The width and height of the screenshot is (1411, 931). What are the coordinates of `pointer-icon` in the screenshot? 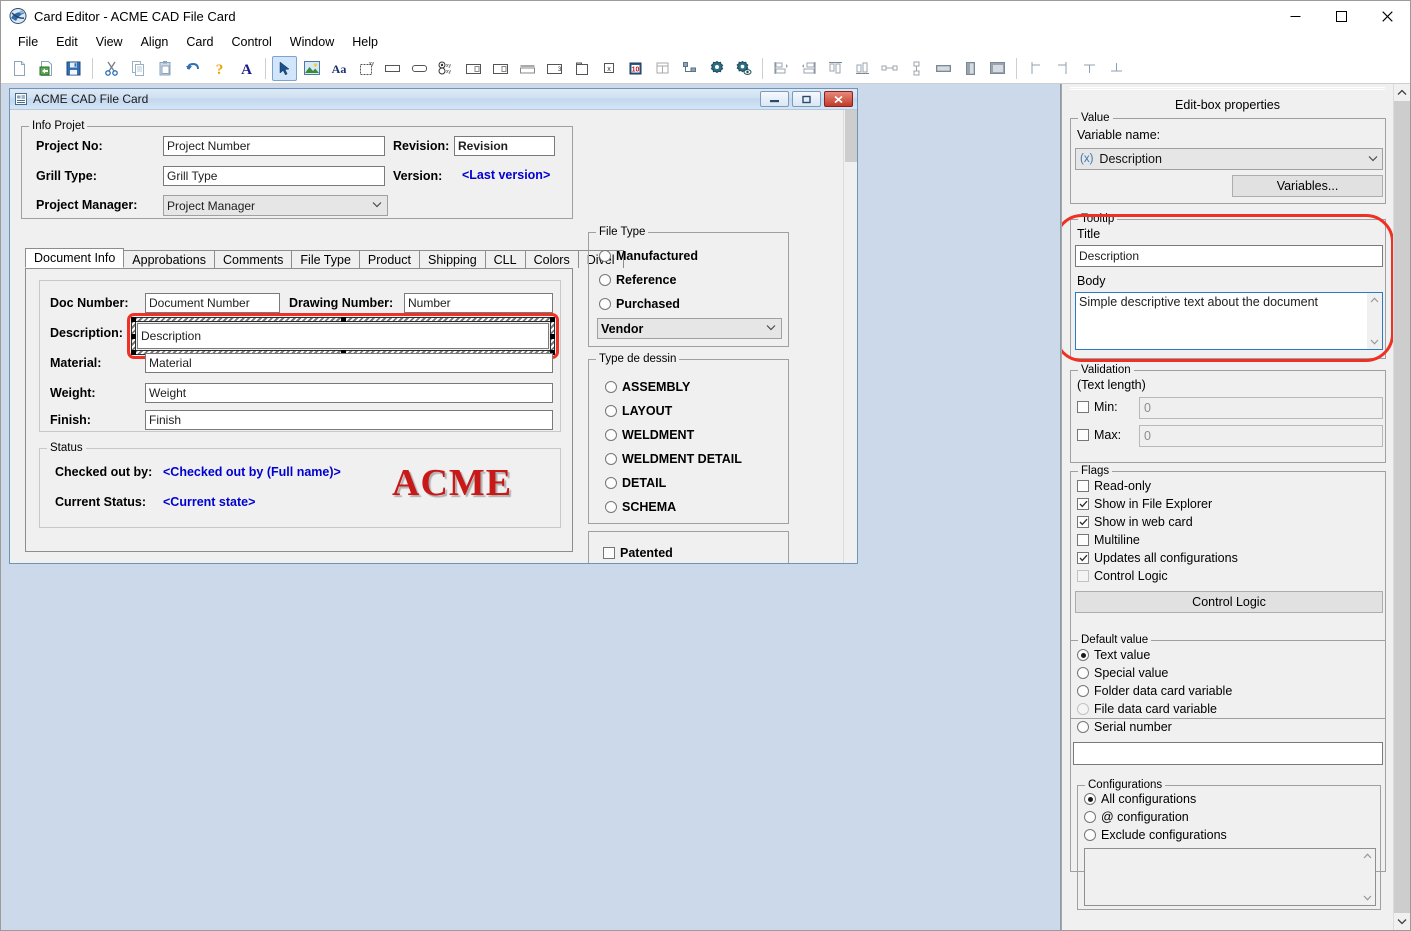 It's located at (284, 68).